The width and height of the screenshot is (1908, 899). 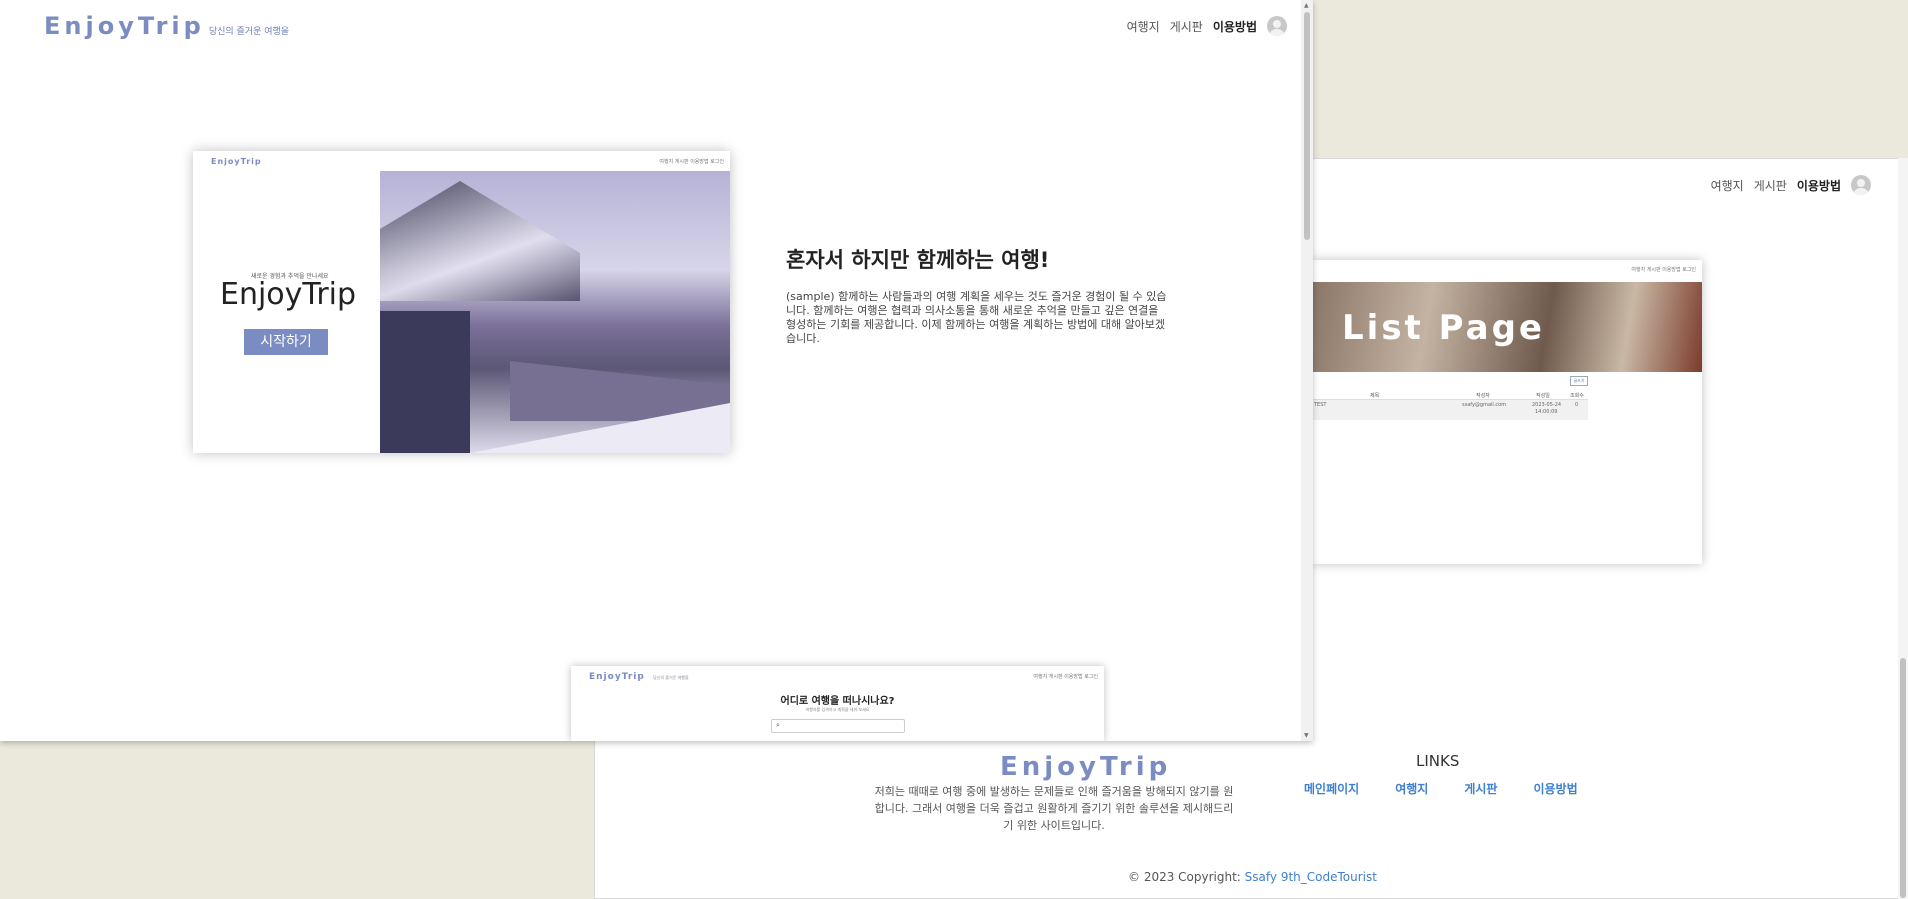 What do you see at coordinates (425, 382) in the screenshot?
I see `gate-shape` at bounding box center [425, 382].